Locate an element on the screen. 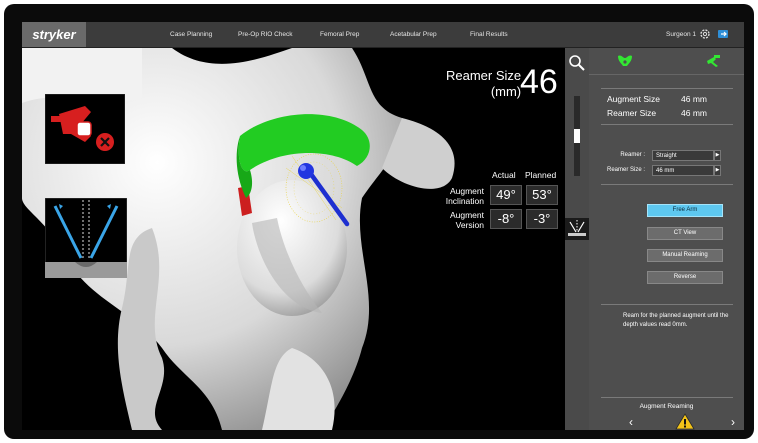 The width and height of the screenshot is (758, 443). reamer-size-select-arrow-icon: ▶ is located at coordinates (717, 170).